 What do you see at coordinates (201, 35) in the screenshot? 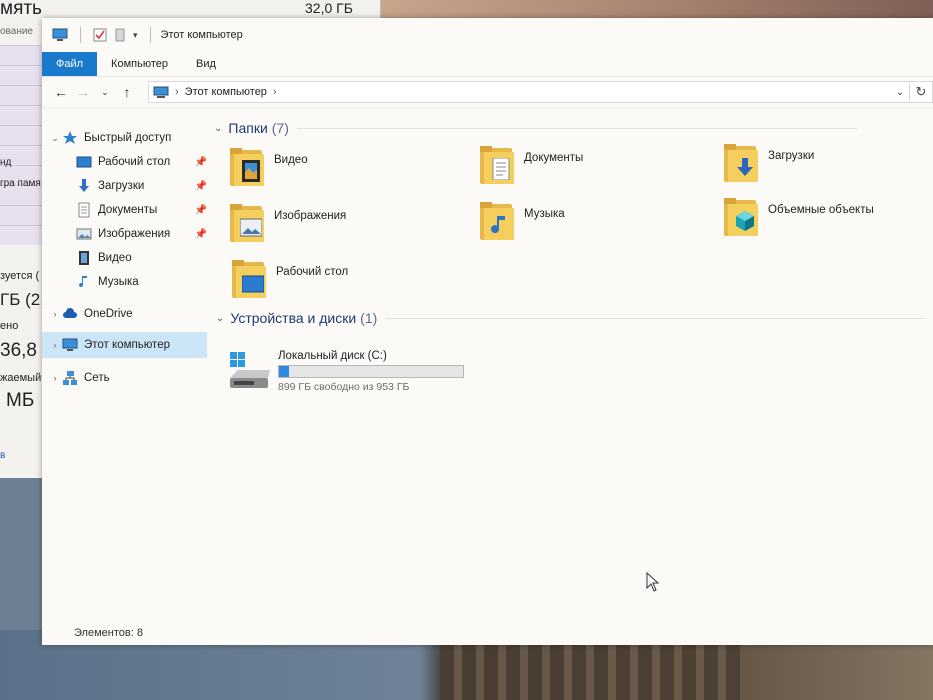
I see `window-title: Этот компьютер` at bounding box center [201, 35].